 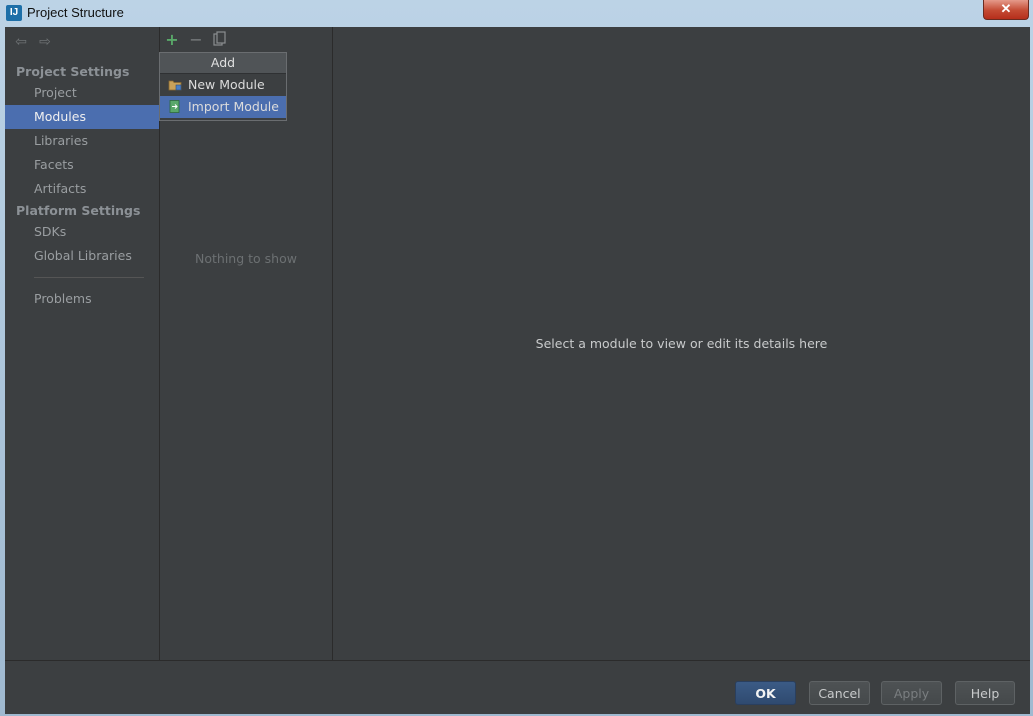 I want to click on add-popup-menu: Add New Module Import Module, so click(x=223, y=86).